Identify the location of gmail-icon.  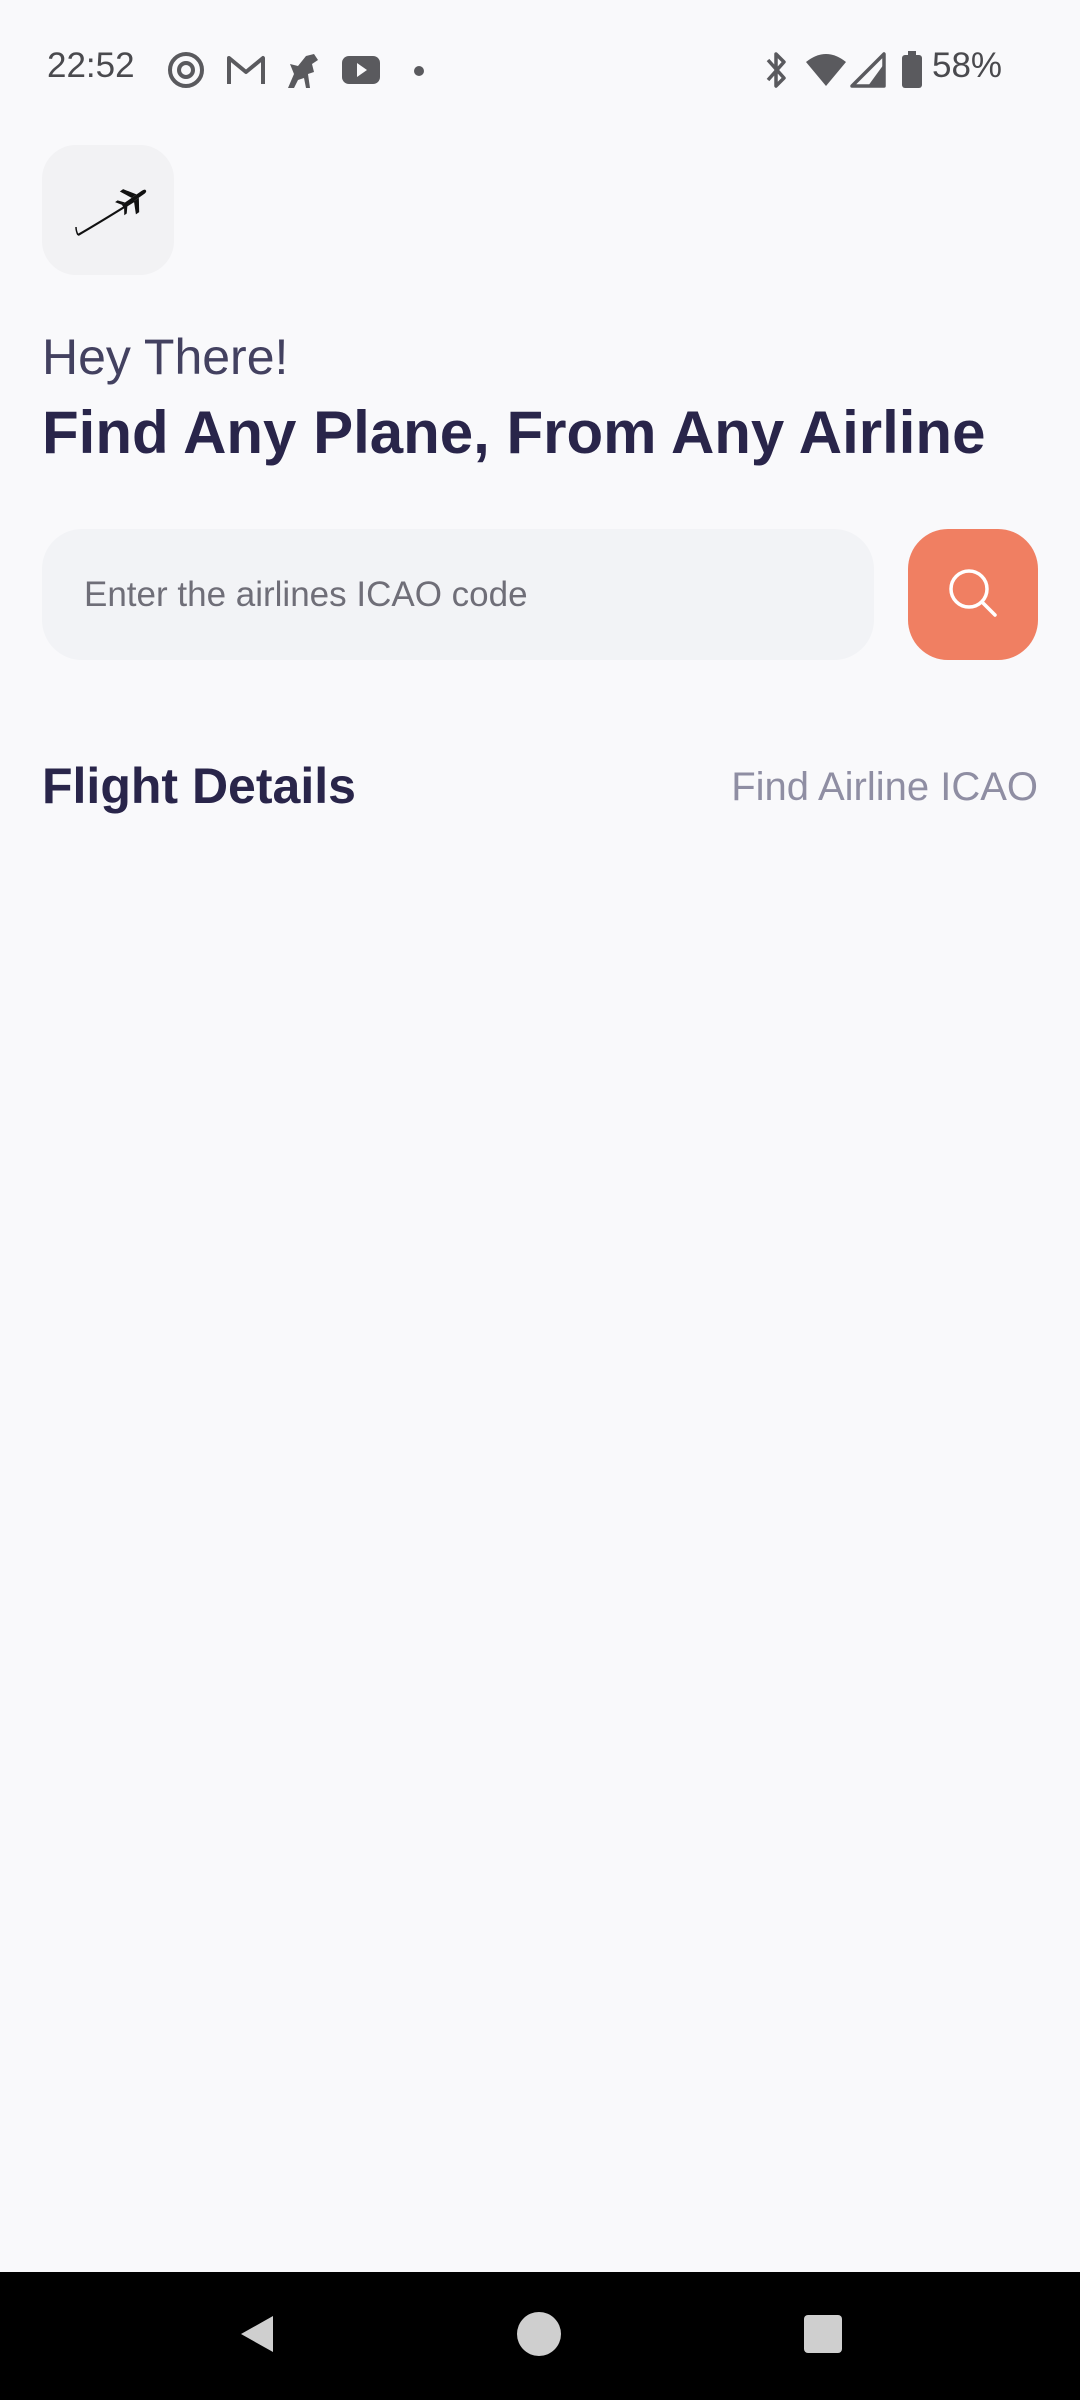
(246, 72).